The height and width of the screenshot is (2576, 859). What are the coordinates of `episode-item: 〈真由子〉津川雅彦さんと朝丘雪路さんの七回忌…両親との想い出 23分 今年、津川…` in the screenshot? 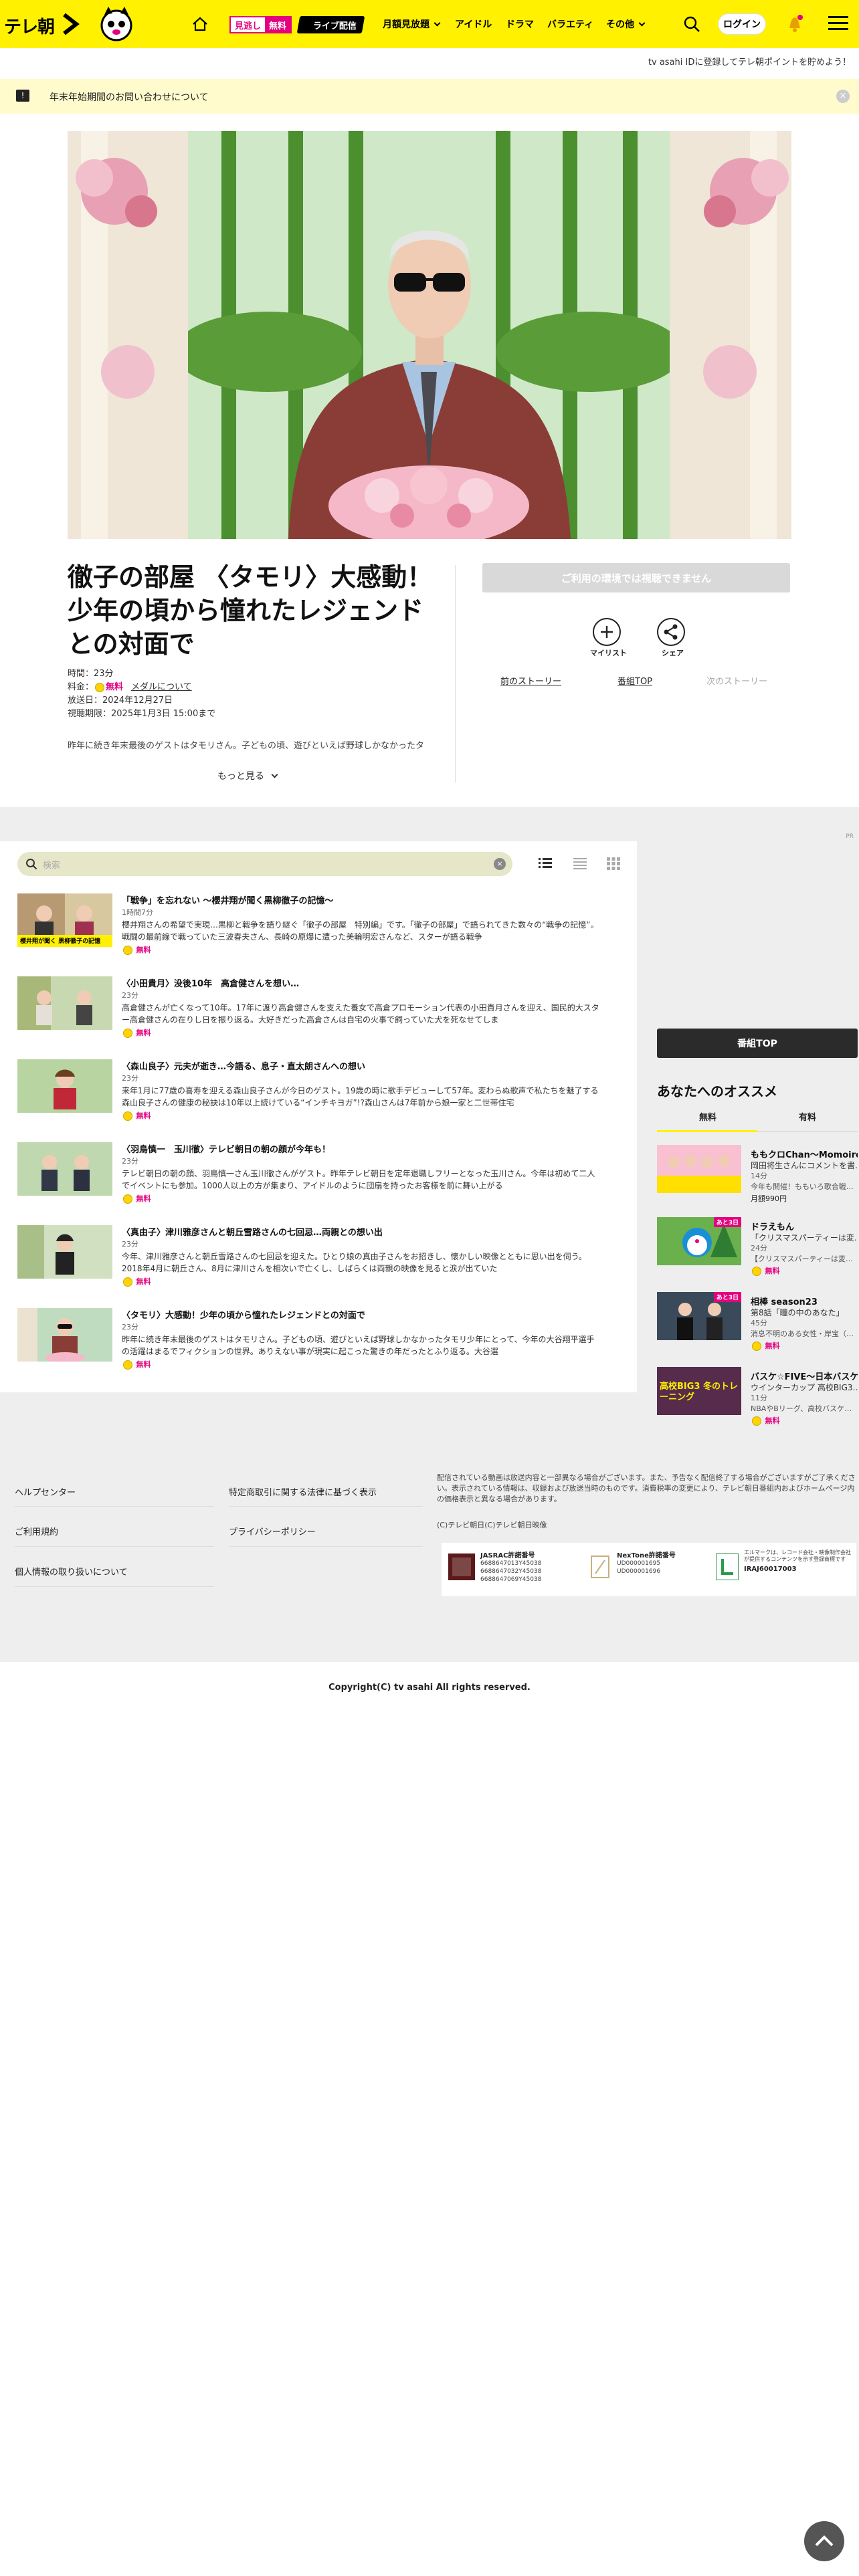 It's located at (318, 1257).